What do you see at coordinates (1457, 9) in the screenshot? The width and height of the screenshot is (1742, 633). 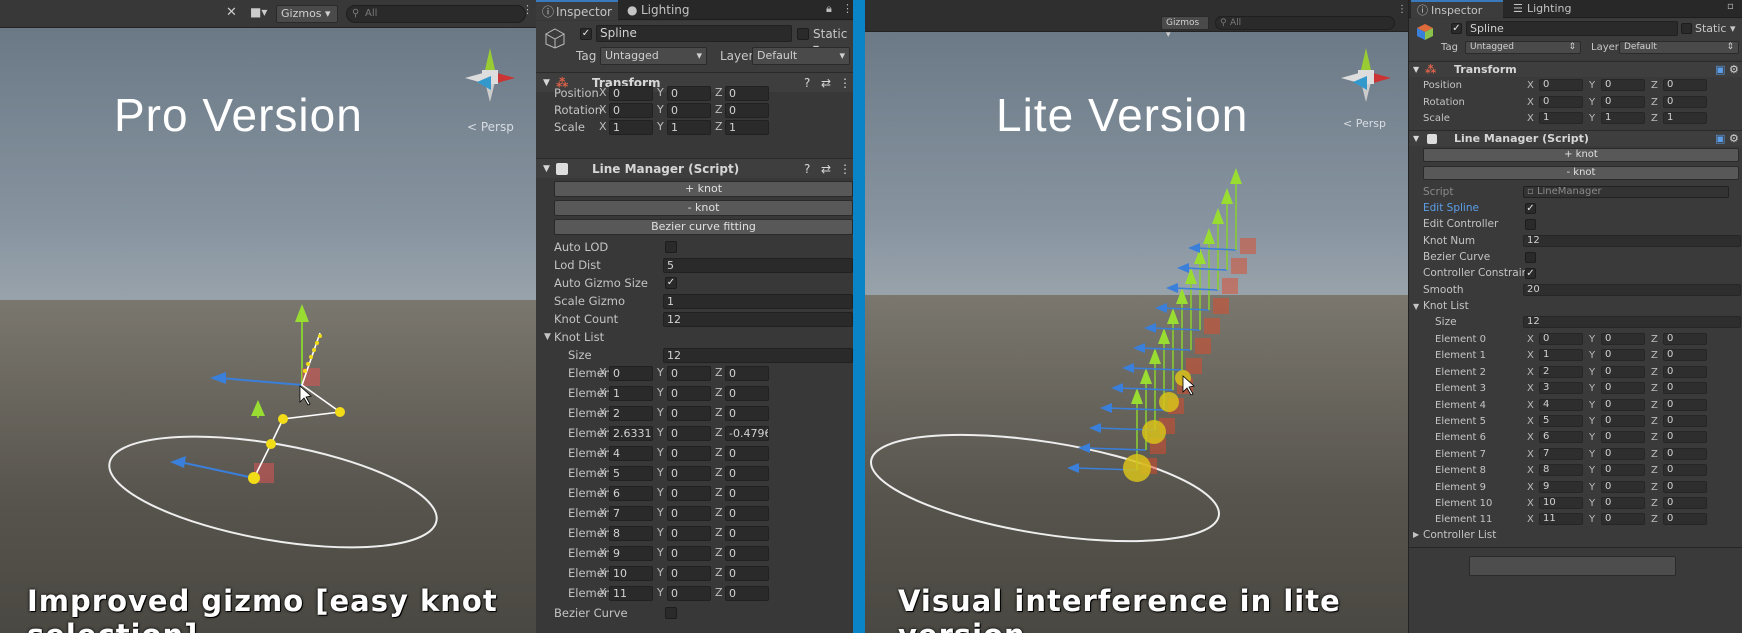 I see `tab-inspector: ⓘ Inspector` at bounding box center [1457, 9].